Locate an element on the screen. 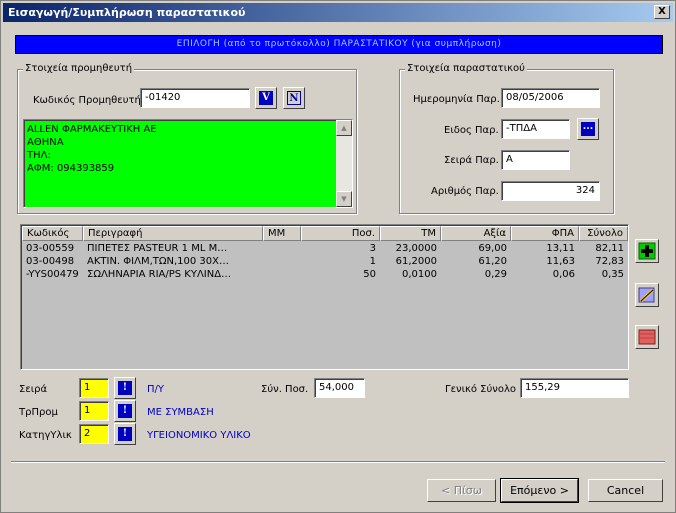  delete-item-button is located at coordinates (647, 337).